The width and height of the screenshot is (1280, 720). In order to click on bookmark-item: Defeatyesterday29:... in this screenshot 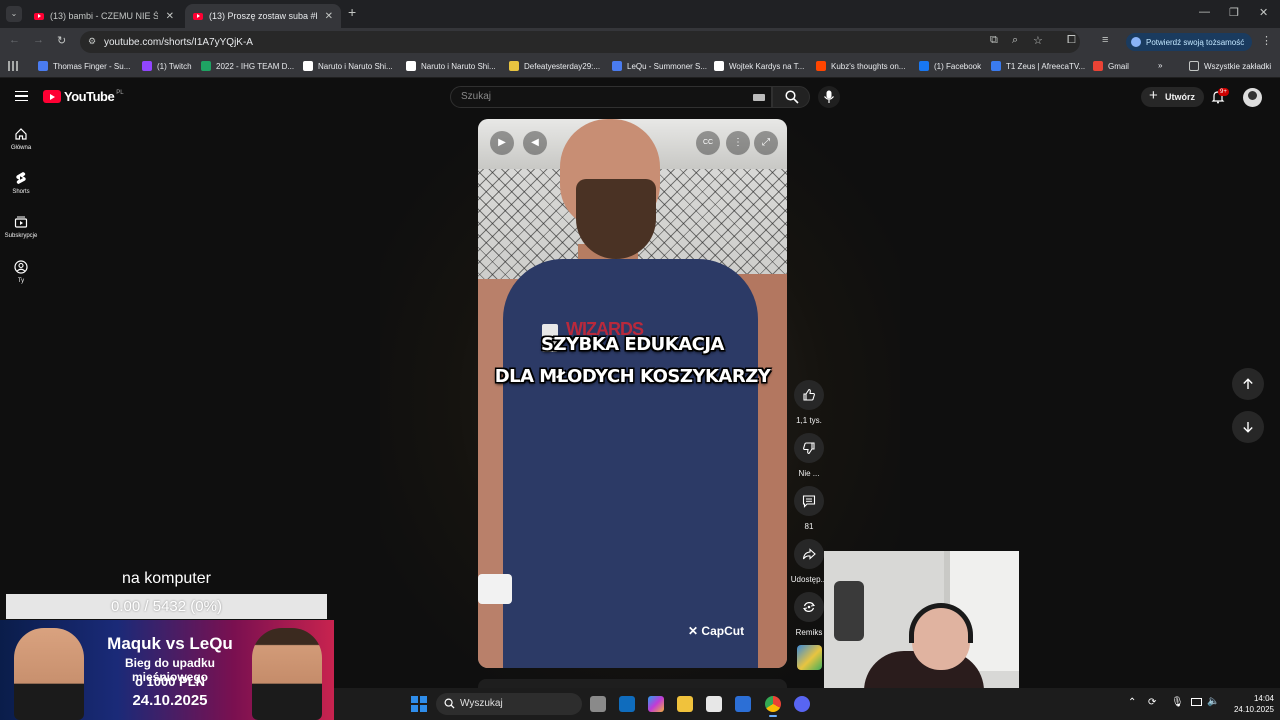, I will do `click(554, 66)`.